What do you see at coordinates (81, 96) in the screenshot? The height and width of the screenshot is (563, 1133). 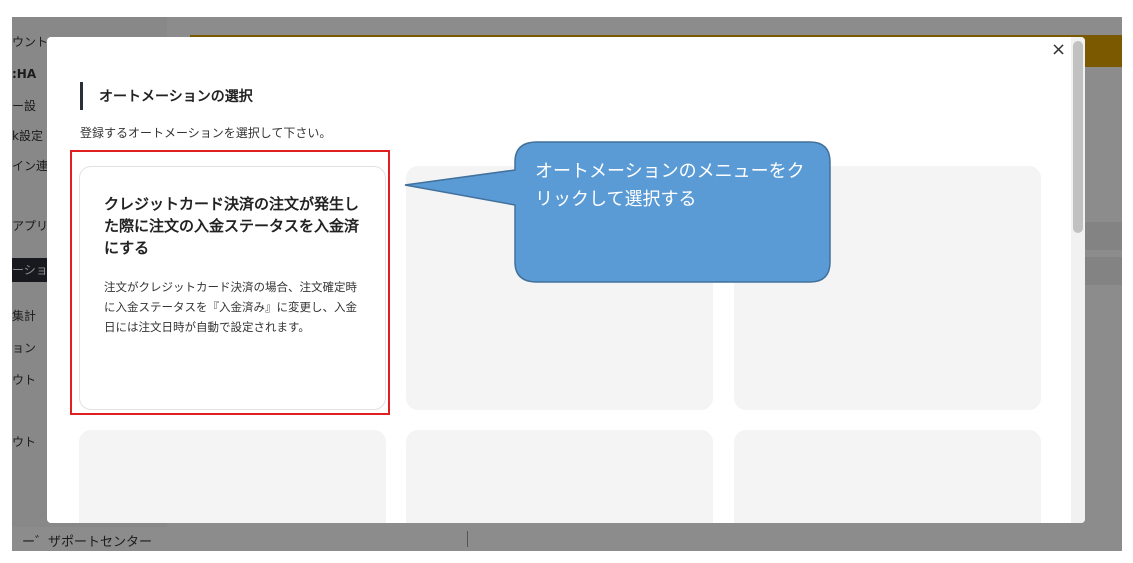 I see `title-accent-bar` at bounding box center [81, 96].